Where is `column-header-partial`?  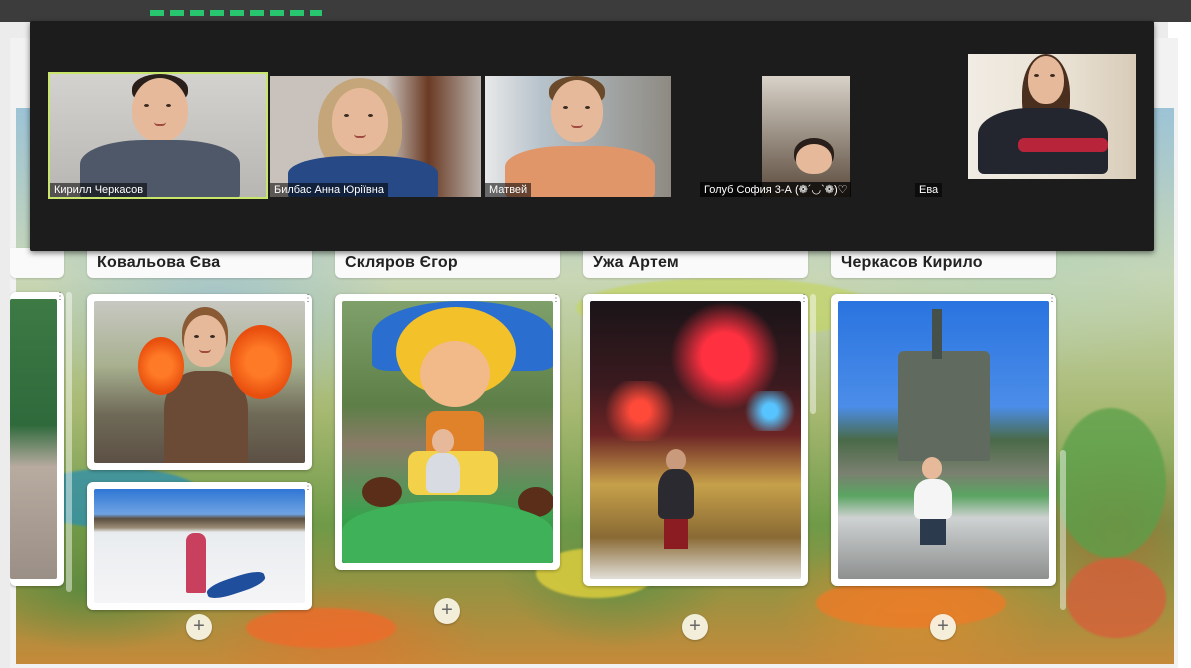 column-header-partial is located at coordinates (37, 263).